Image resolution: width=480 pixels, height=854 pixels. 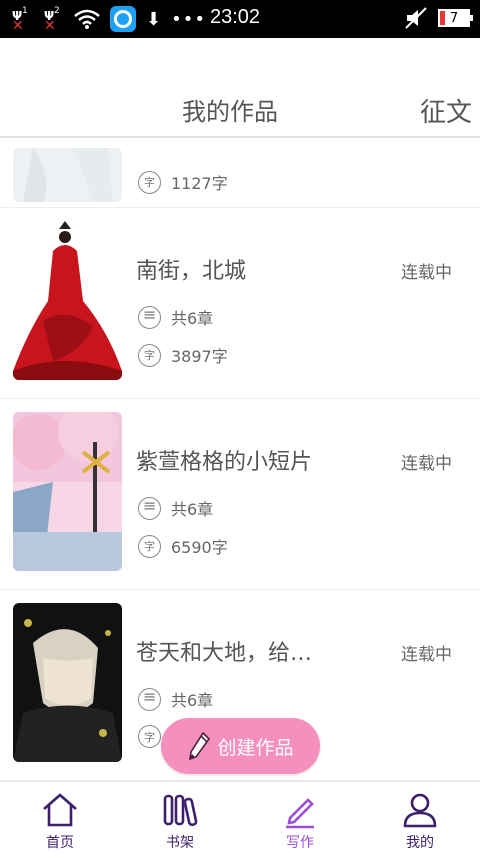 What do you see at coordinates (255, 747) in the screenshot?
I see `create-work-label: 创建作品` at bounding box center [255, 747].